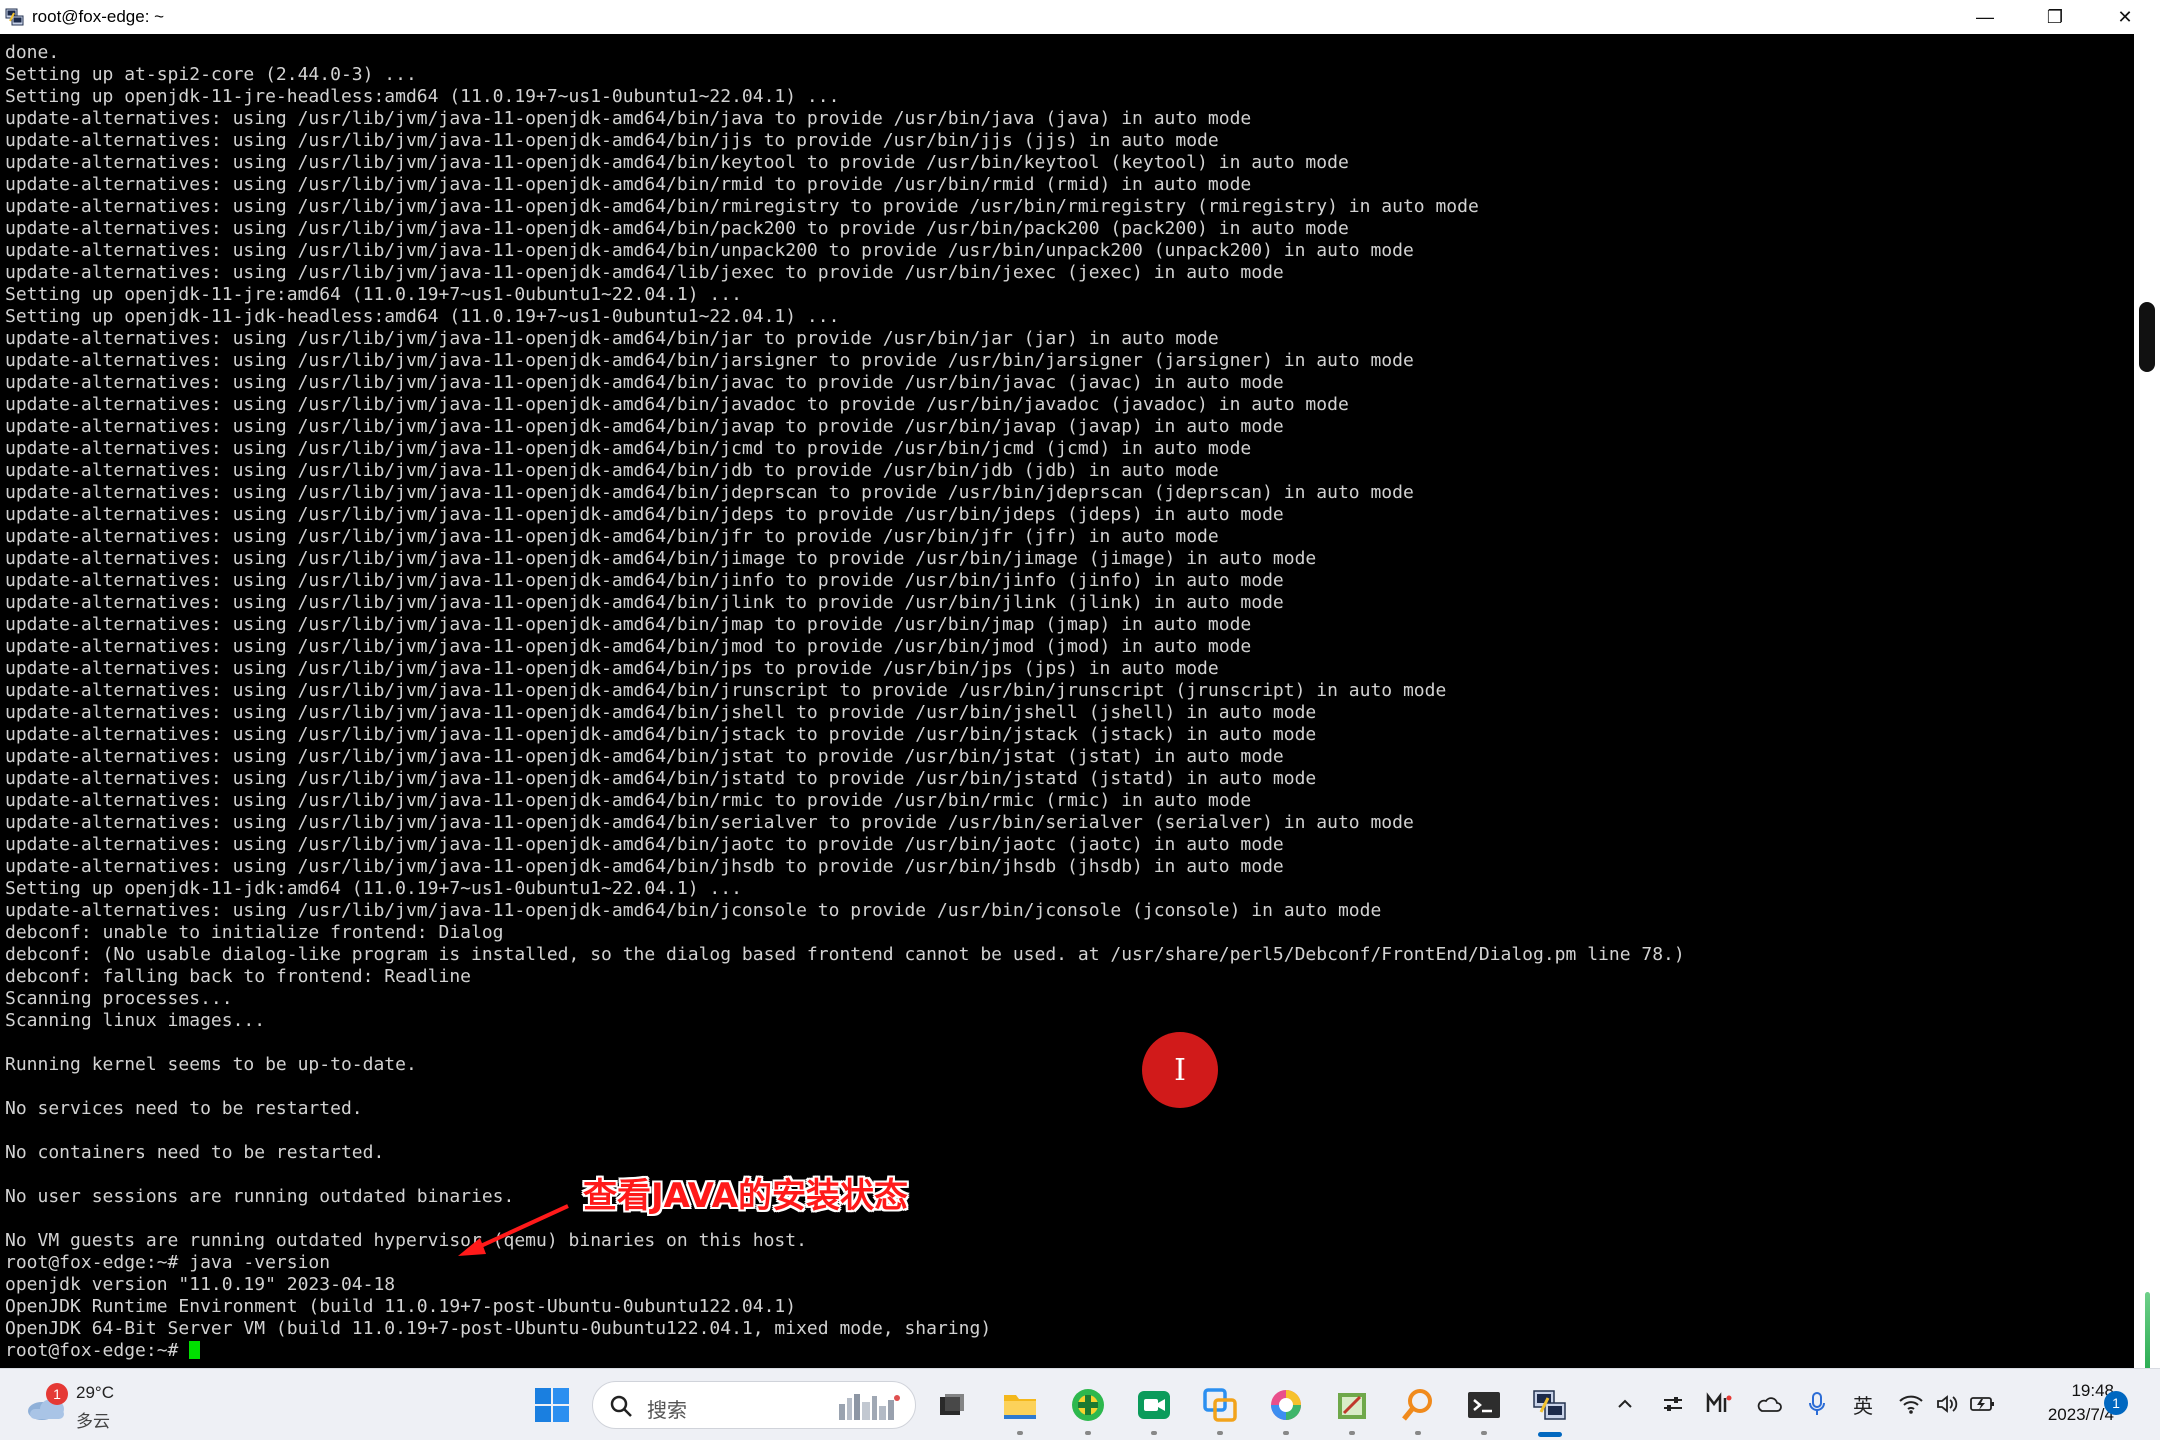 The height and width of the screenshot is (1440, 2160). Describe the element at coordinates (98, 16) in the screenshot. I see `window-title: root@fox-edge: ~` at that location.